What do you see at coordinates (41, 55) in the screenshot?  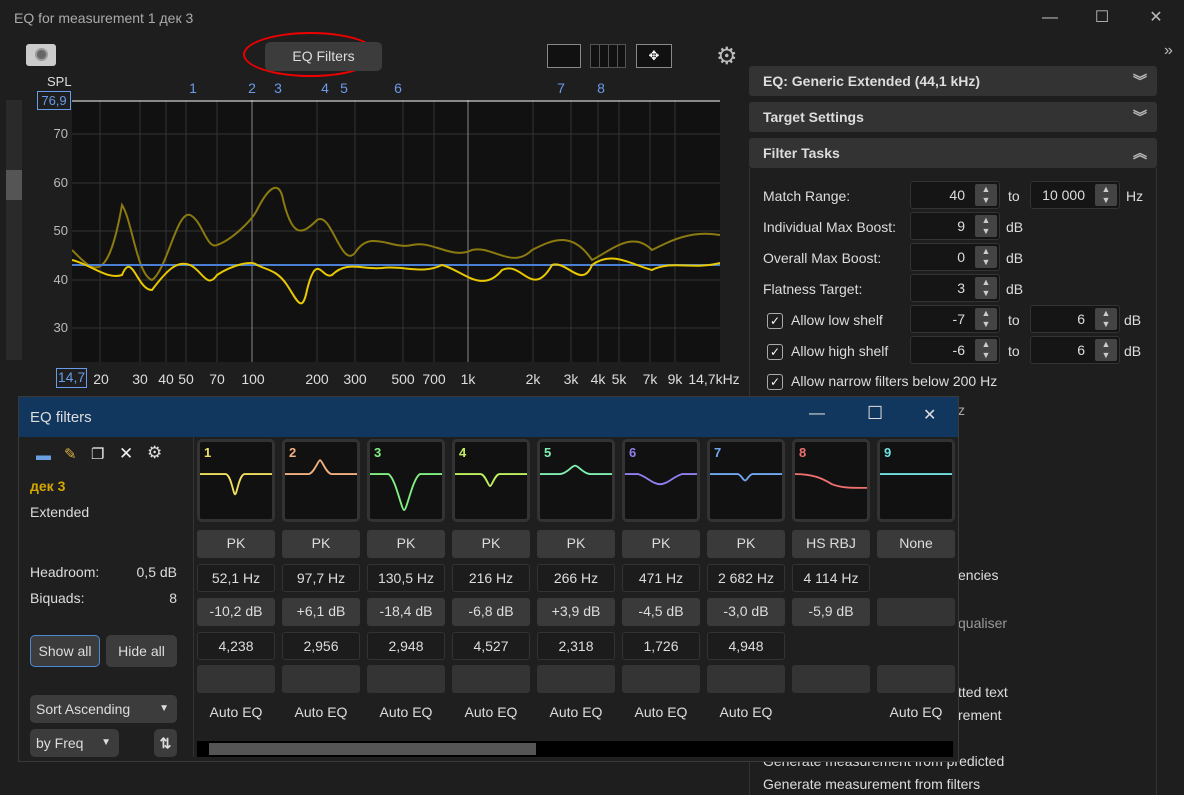 I see `camera-icon` at bounding box center [41, 55].